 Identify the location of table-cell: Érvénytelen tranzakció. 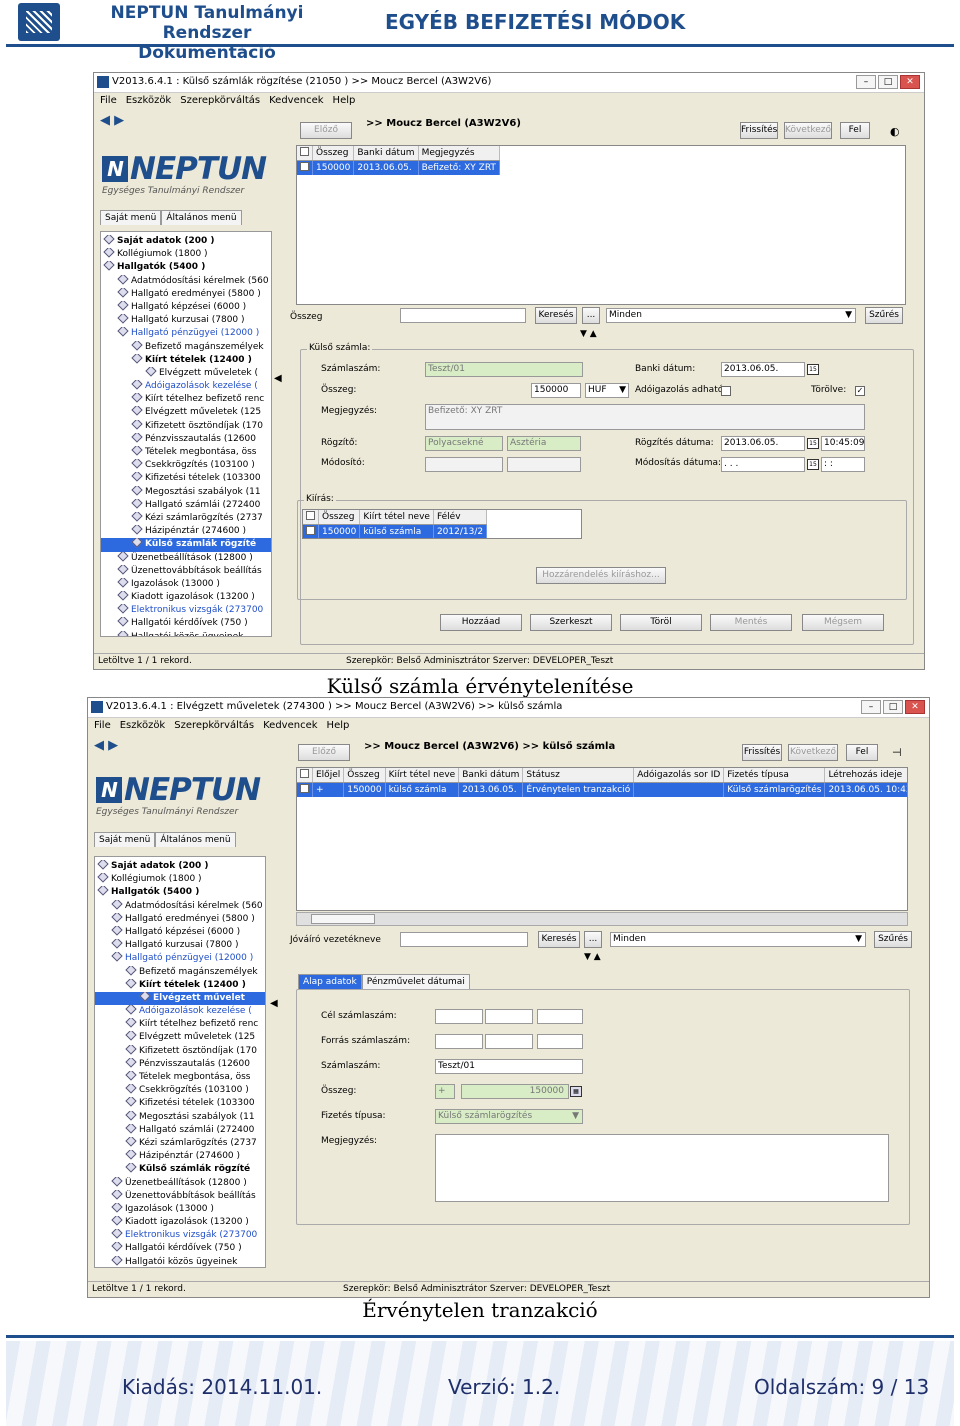
(578, 789).